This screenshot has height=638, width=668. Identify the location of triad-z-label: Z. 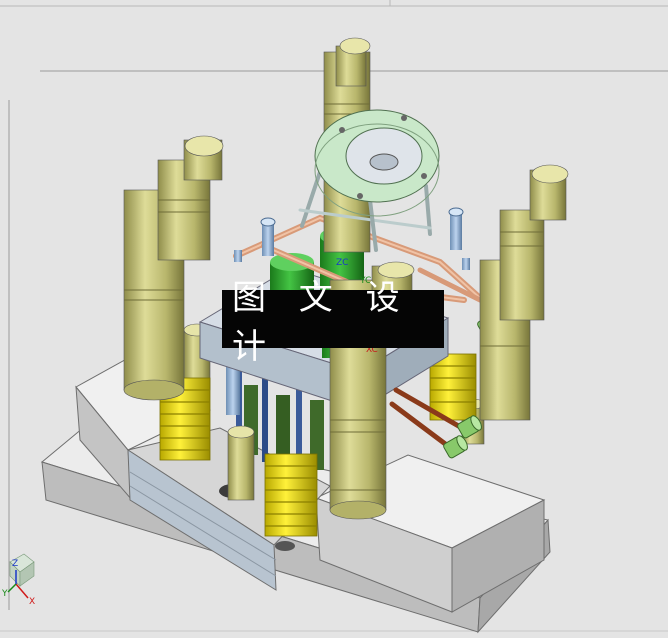
(15, 564).